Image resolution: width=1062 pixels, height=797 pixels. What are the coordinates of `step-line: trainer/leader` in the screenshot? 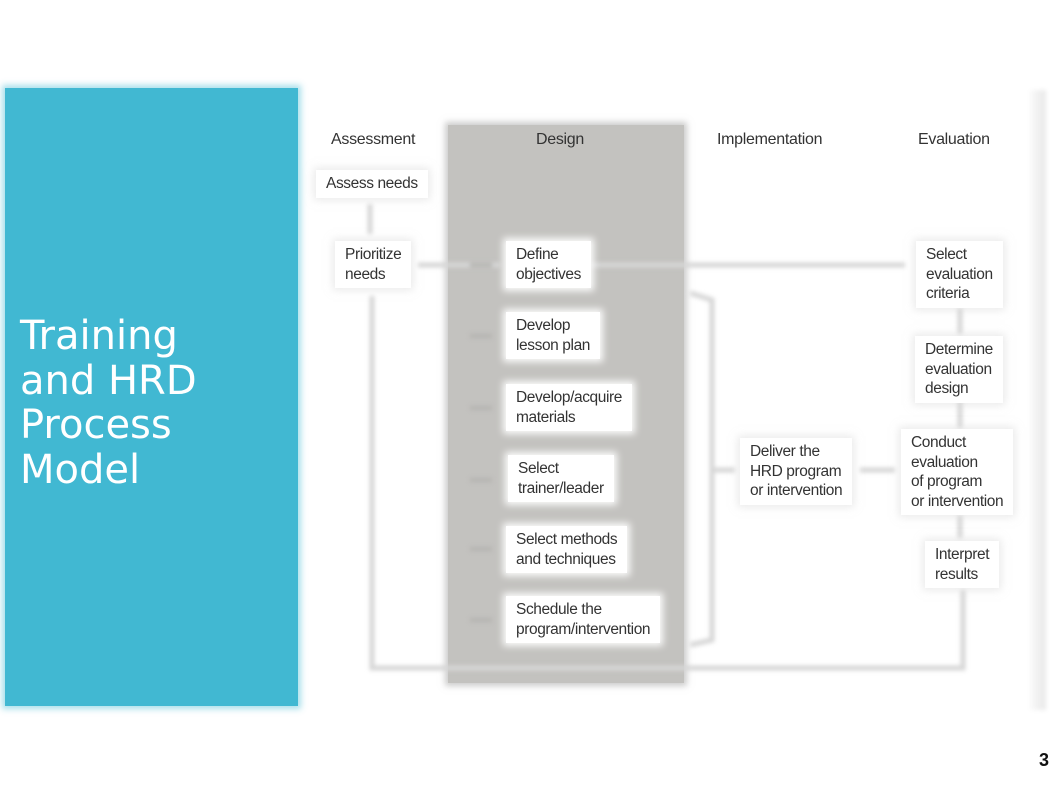 It's located at (561, 488).